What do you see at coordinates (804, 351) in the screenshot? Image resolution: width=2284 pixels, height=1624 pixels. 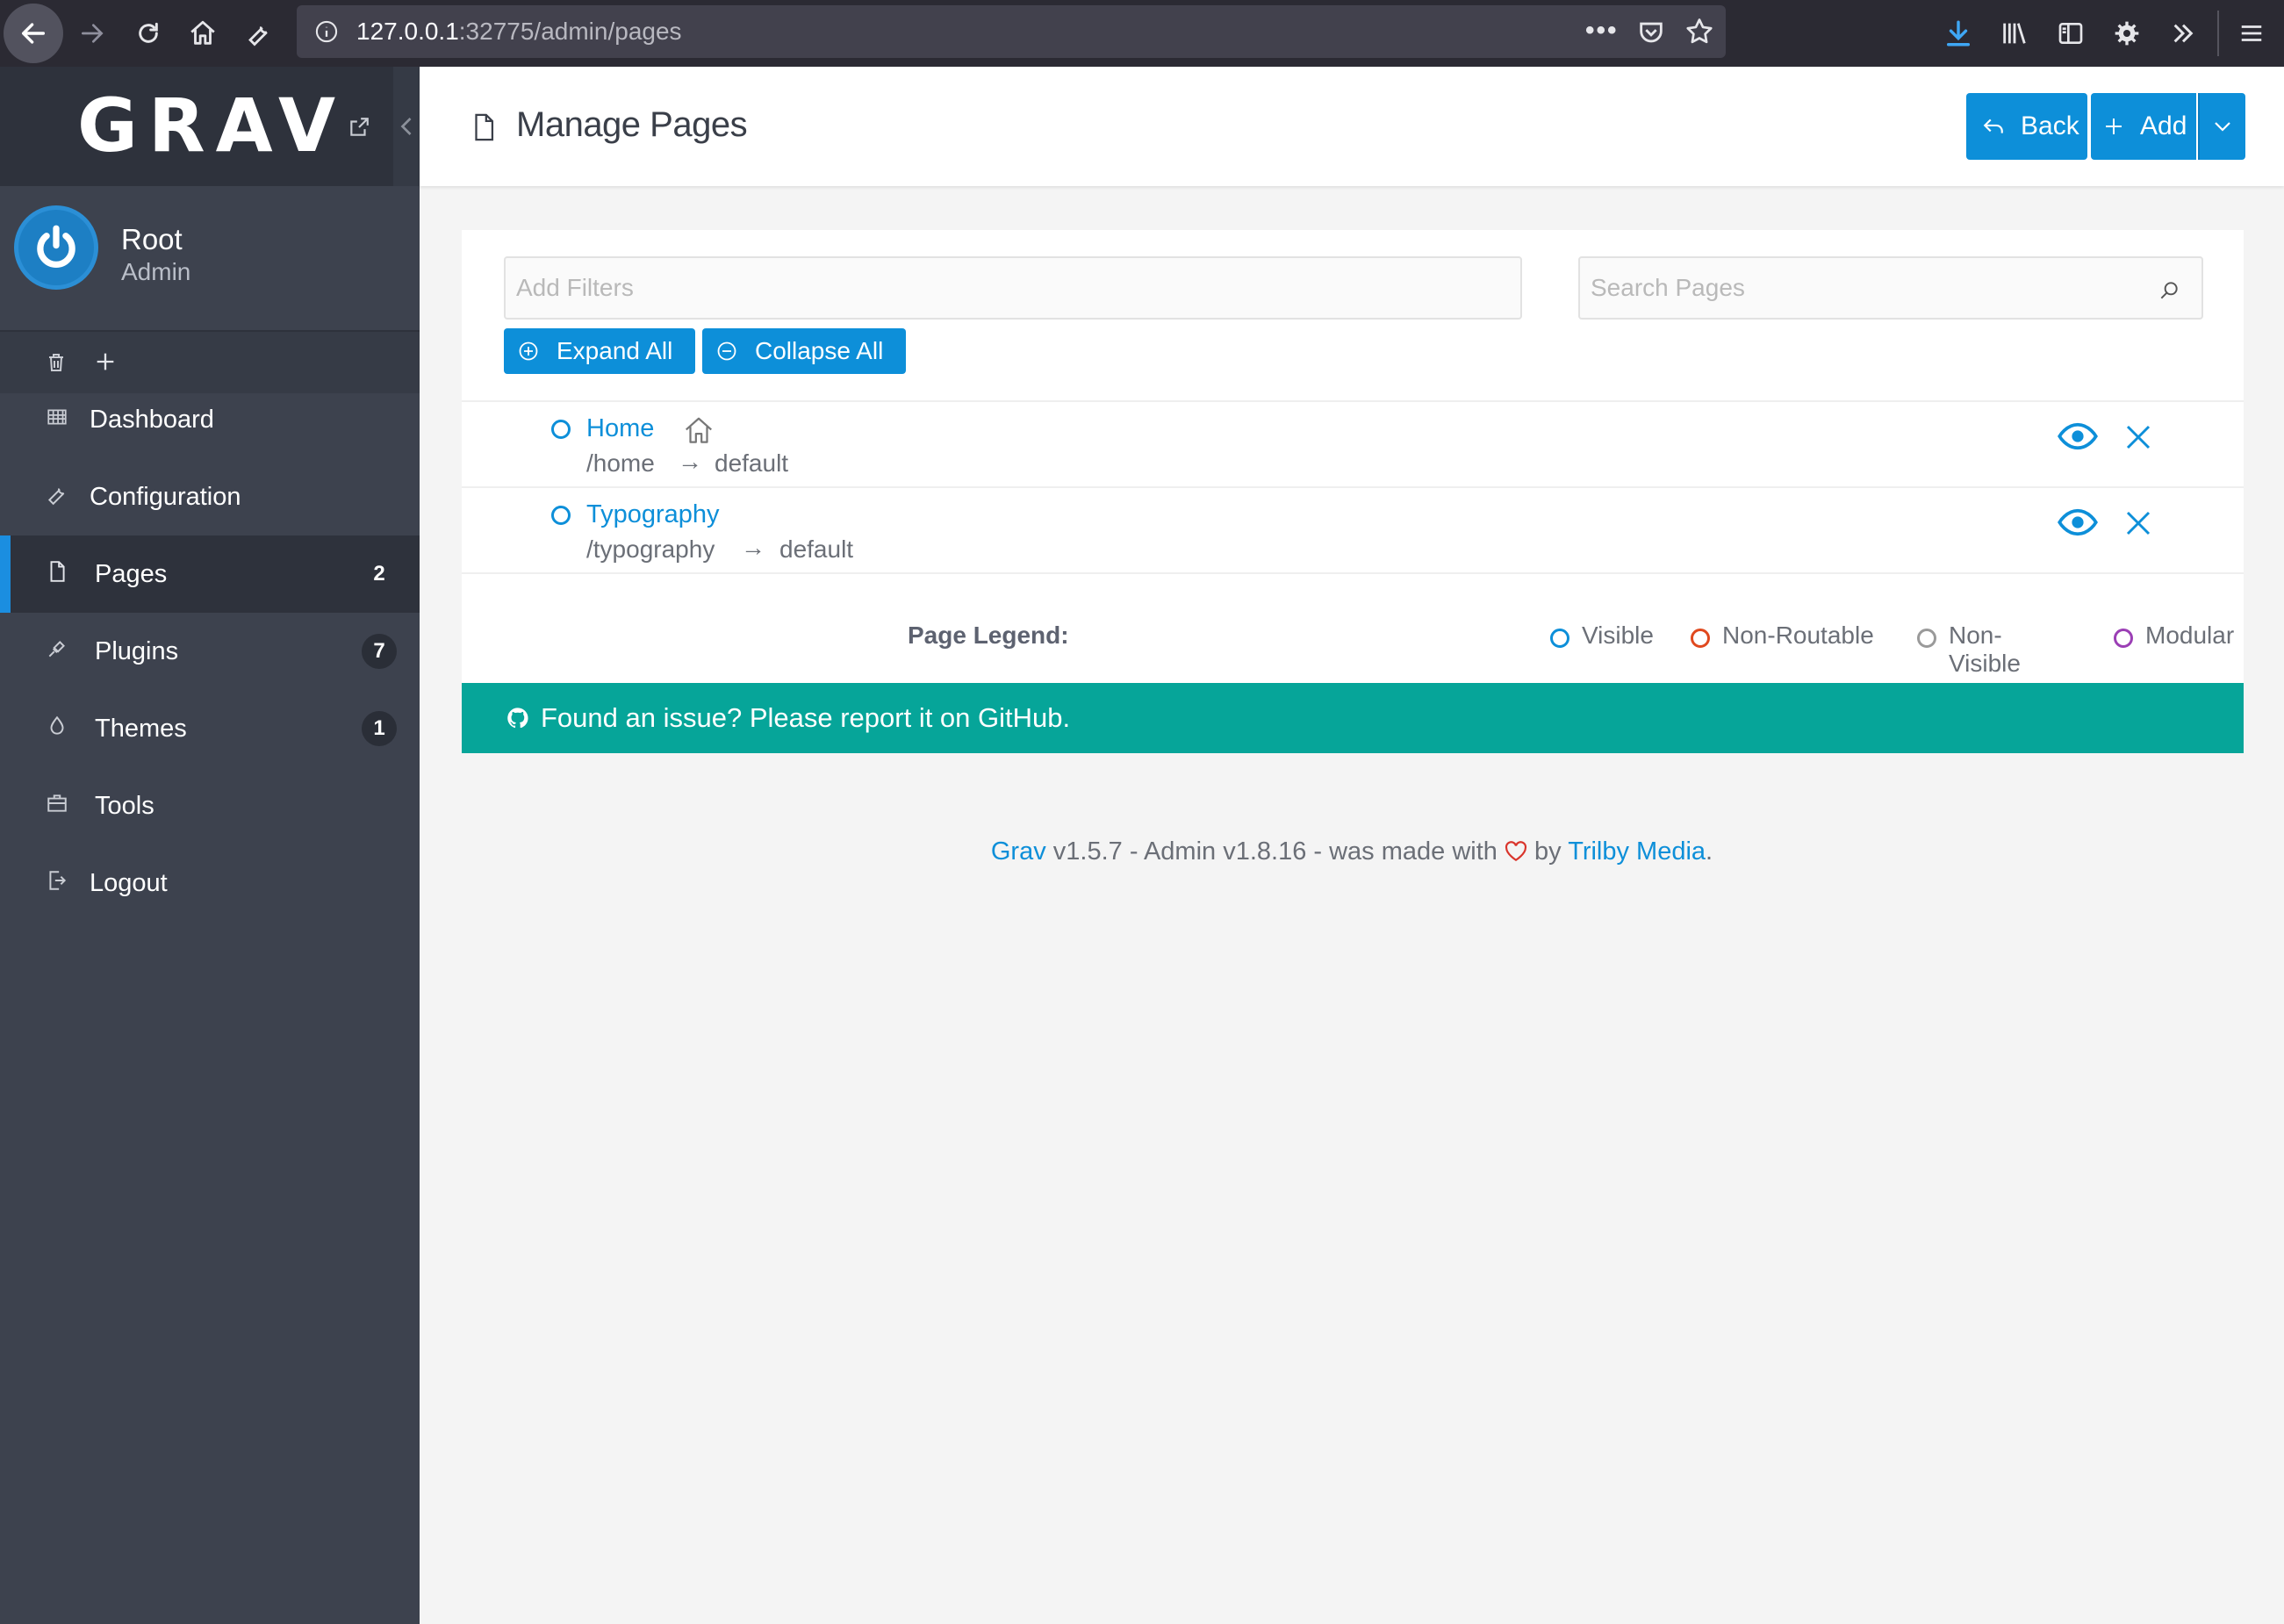 I see `collapse-all-button: Collapse All` at bounding box center [804, 351].